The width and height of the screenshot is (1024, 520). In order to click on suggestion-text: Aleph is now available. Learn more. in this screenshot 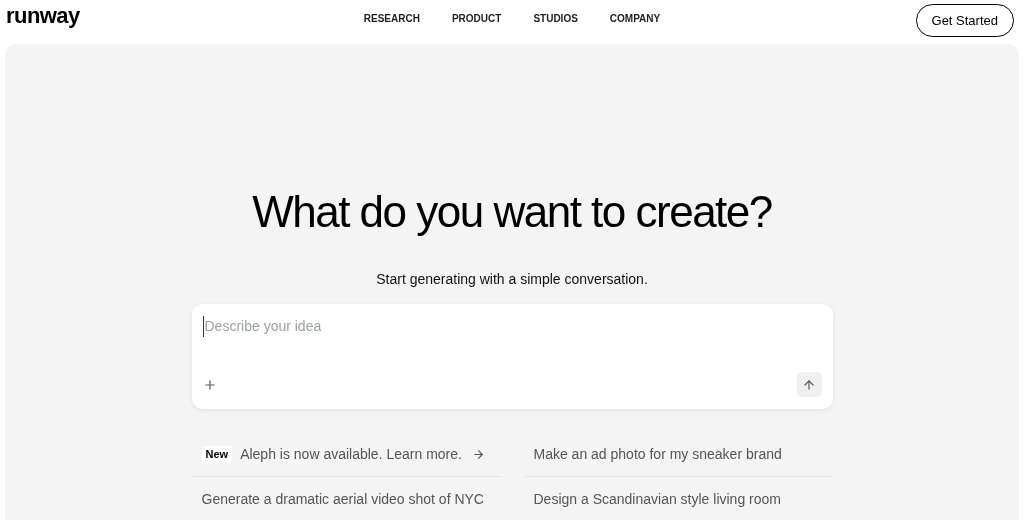, I will do `click(351, 454)`.